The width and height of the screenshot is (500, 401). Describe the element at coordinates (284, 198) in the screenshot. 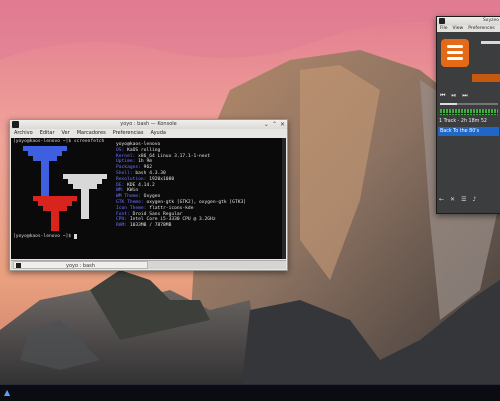

I see `terminal-scrollbar` at that location.